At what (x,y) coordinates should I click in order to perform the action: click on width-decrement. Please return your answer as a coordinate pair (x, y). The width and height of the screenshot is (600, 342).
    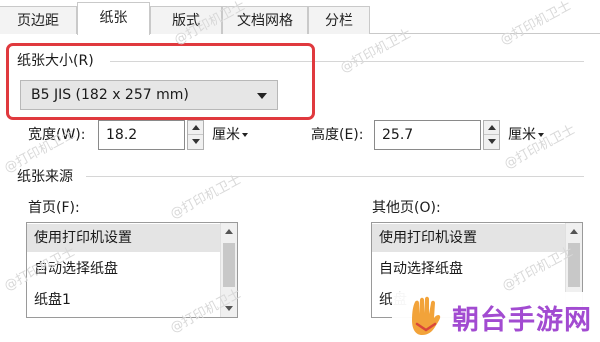
    Looking at the image, I should click on (195, 142).